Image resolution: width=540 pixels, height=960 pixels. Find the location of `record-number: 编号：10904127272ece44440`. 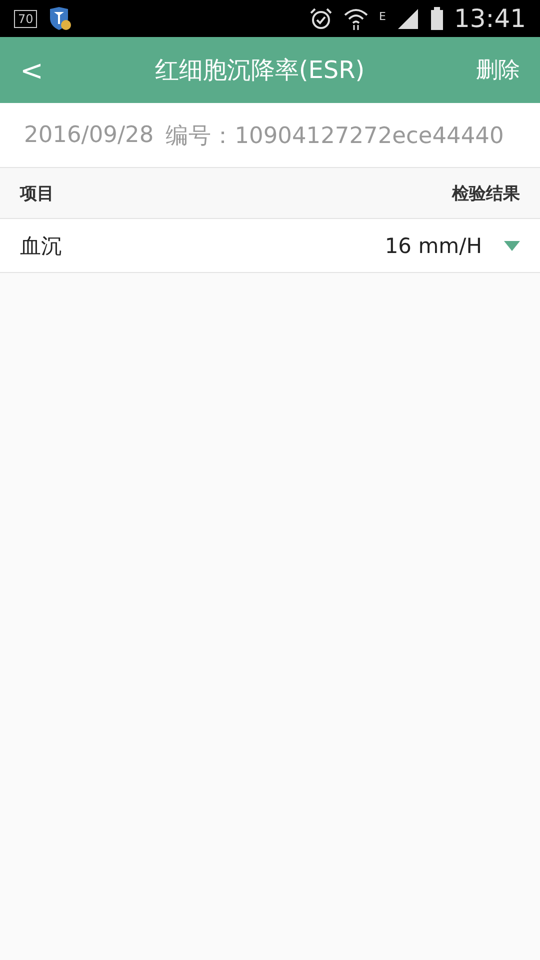

record-number: 编号：10904127272ece44440 is located at coordinates (335, 136).